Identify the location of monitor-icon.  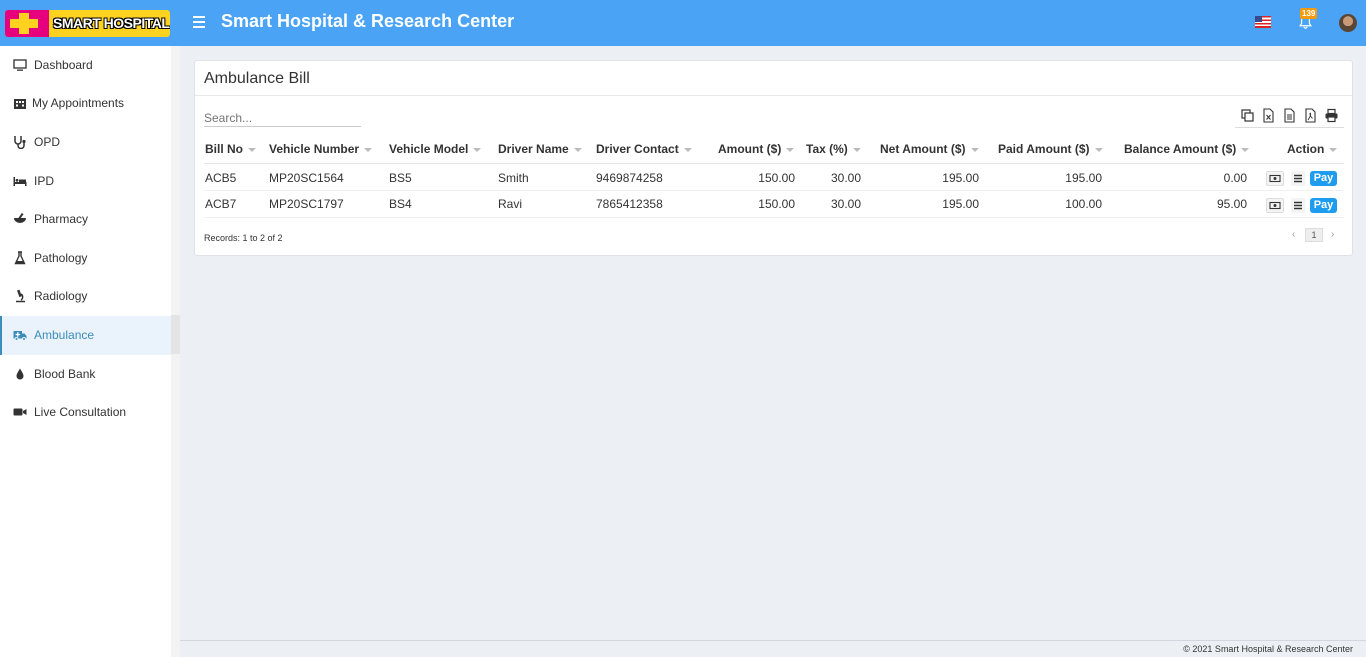
(20, 65).